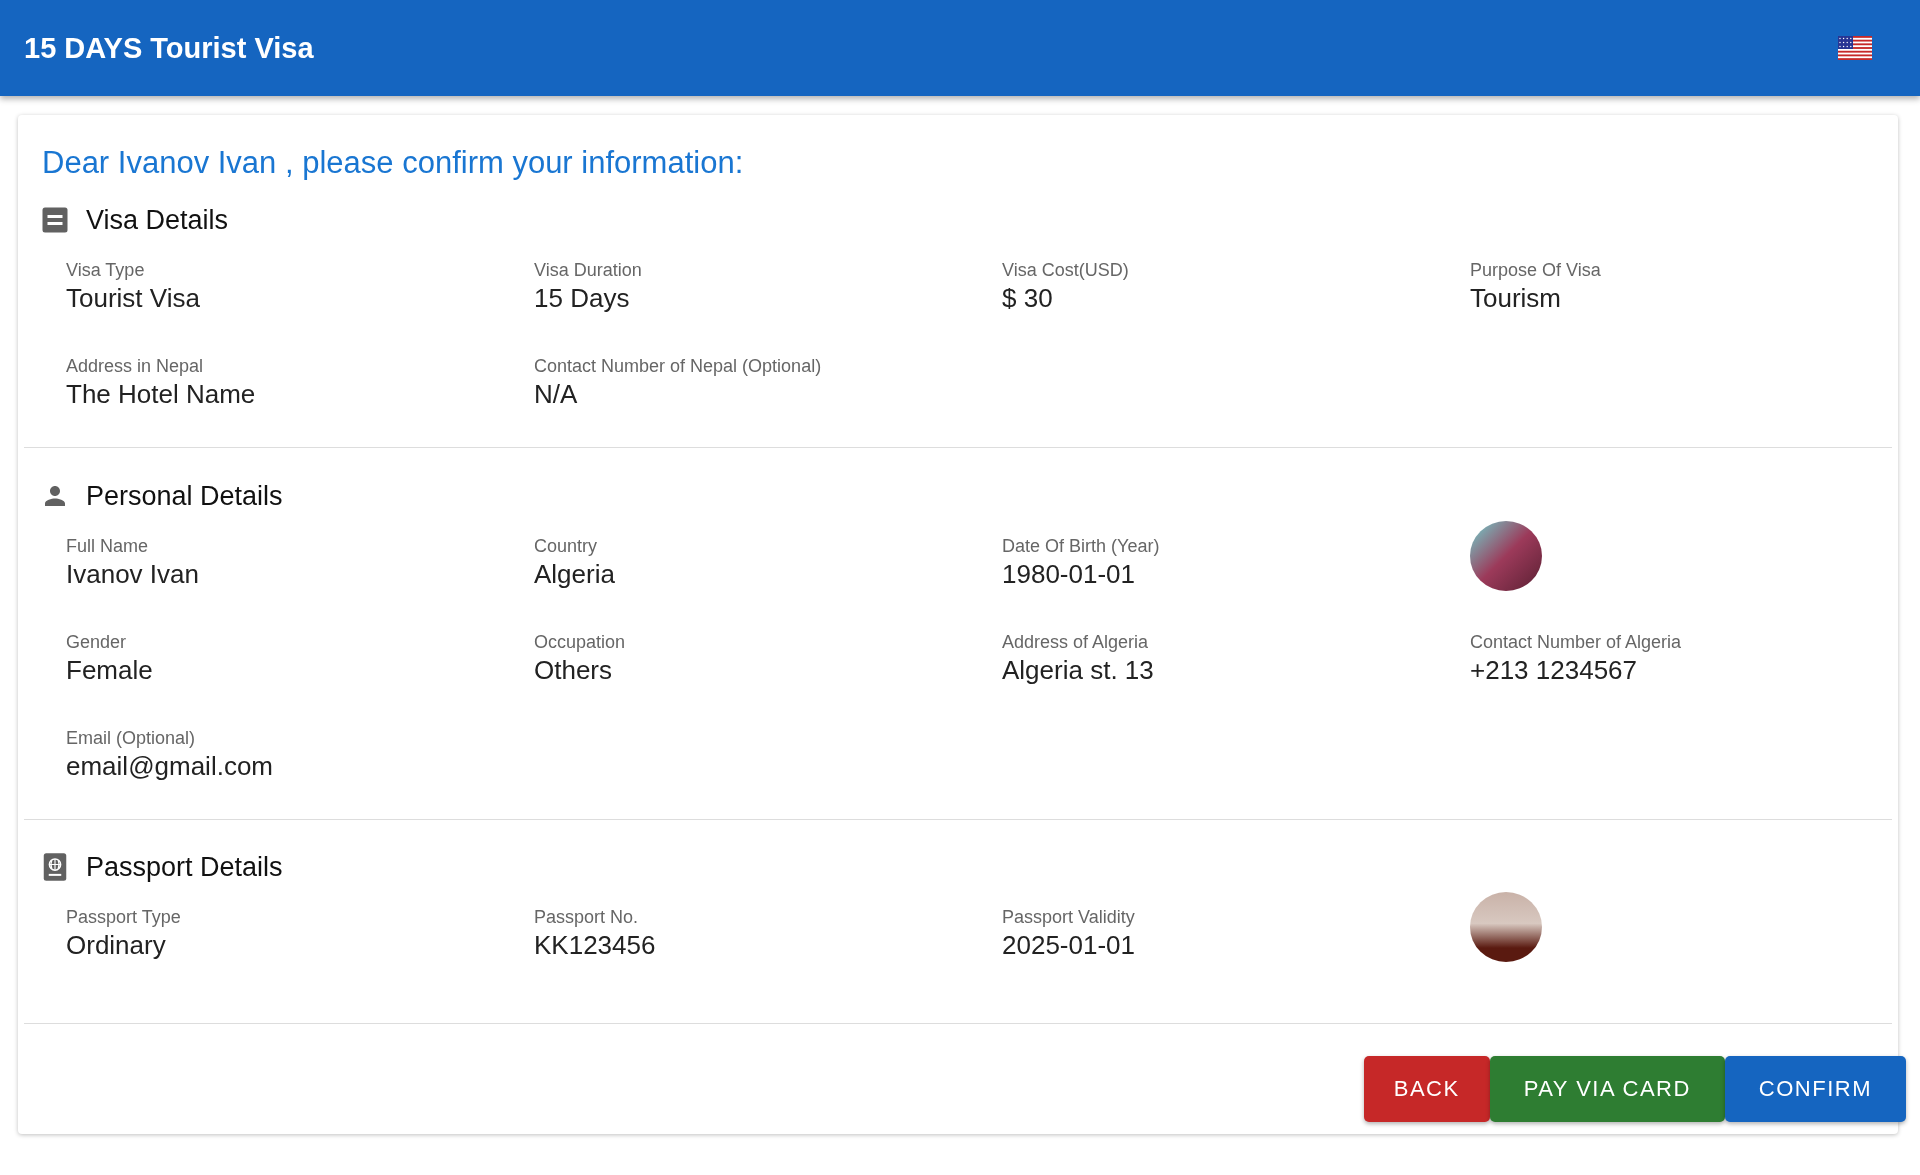 The image size is (1920, 1175). I want to click on field-label: Country, so click(566, 546).